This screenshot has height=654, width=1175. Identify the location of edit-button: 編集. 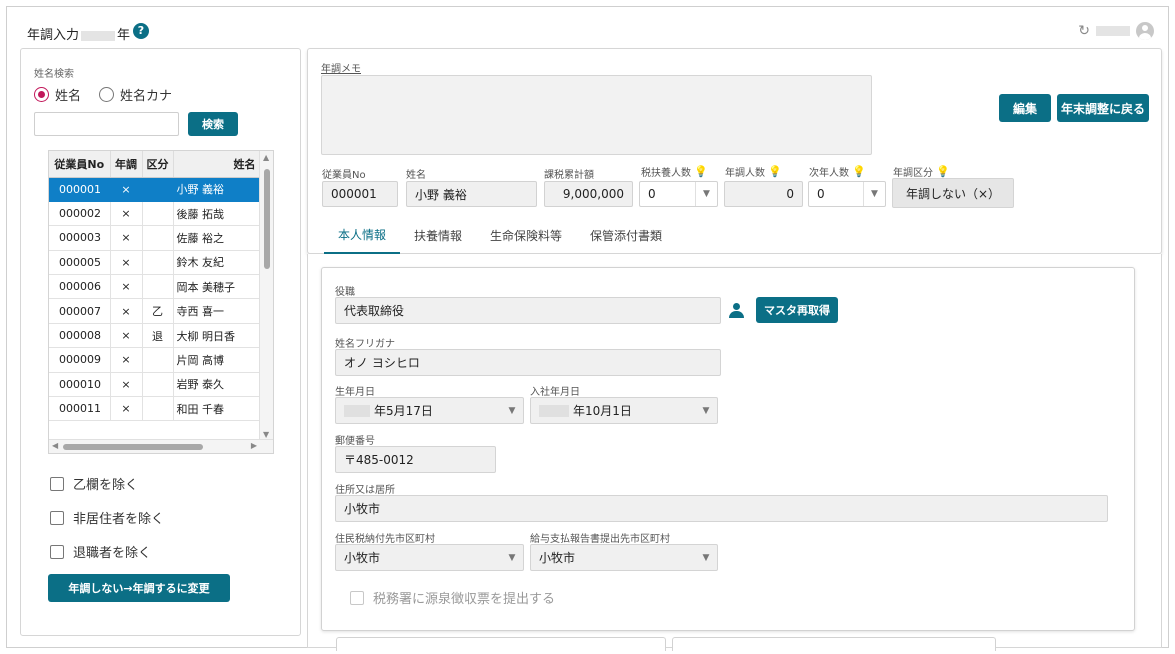
(1025, 108).